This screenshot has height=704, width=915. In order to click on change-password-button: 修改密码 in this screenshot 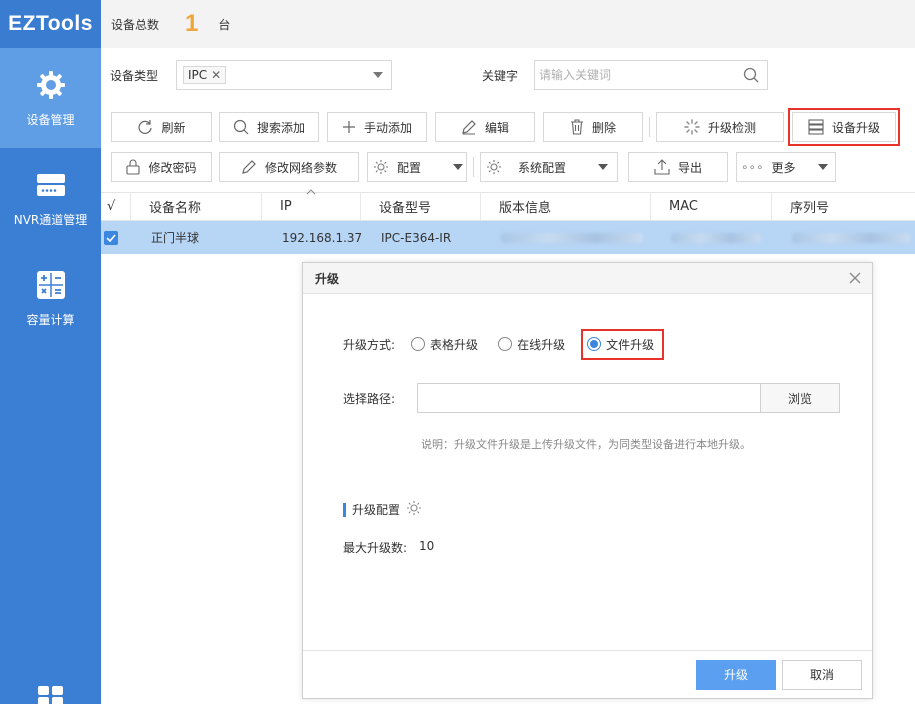, I will do `click(161, 167)`.